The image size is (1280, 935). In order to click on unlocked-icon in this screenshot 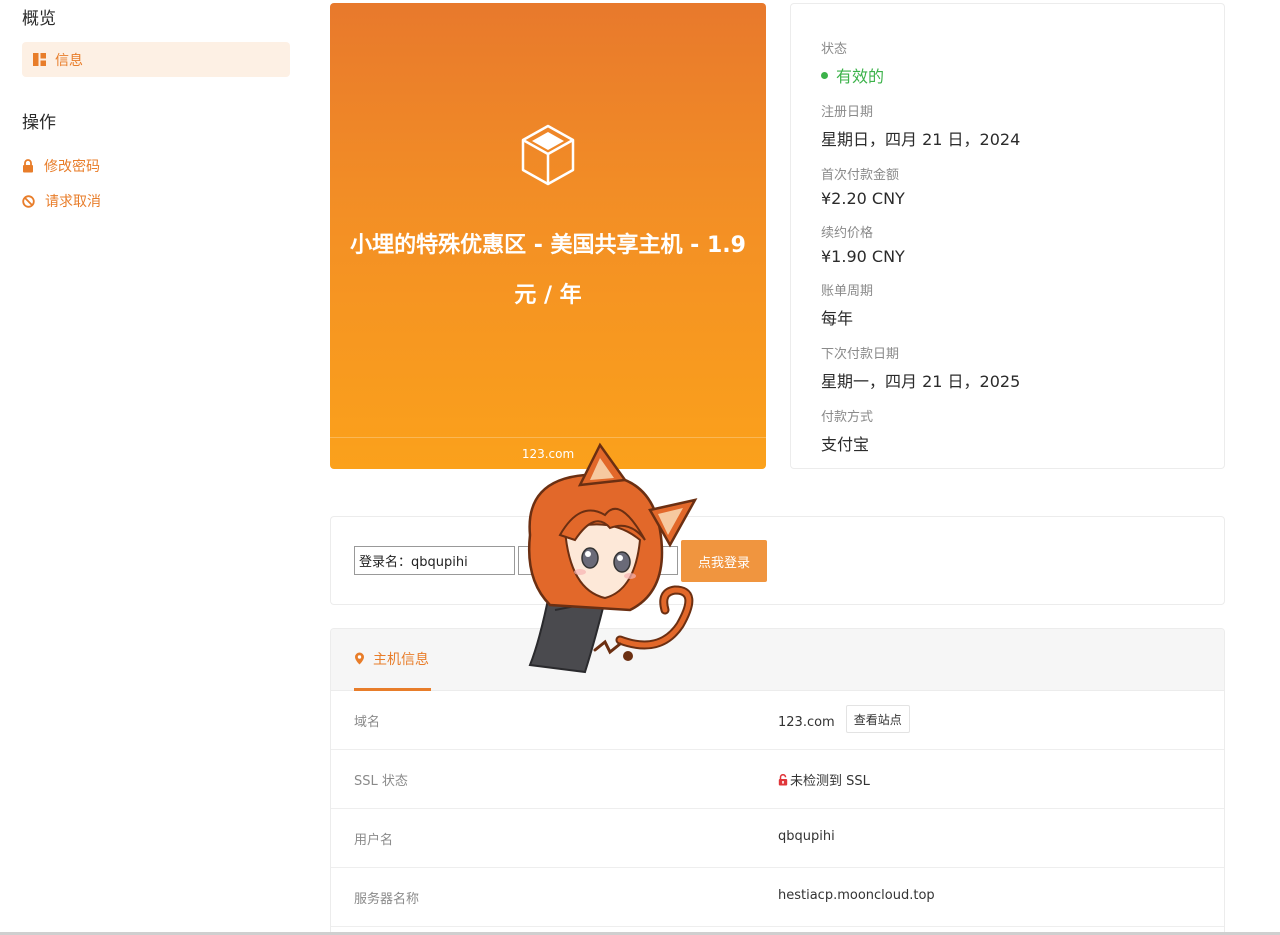, I will do `click(783, 779)`.